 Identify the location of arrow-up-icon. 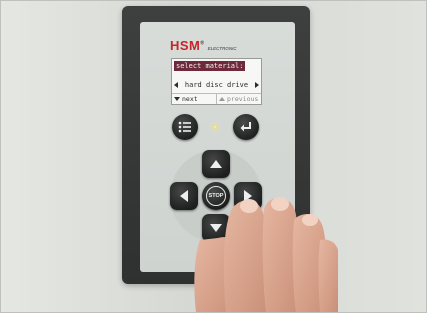
(216, 164).